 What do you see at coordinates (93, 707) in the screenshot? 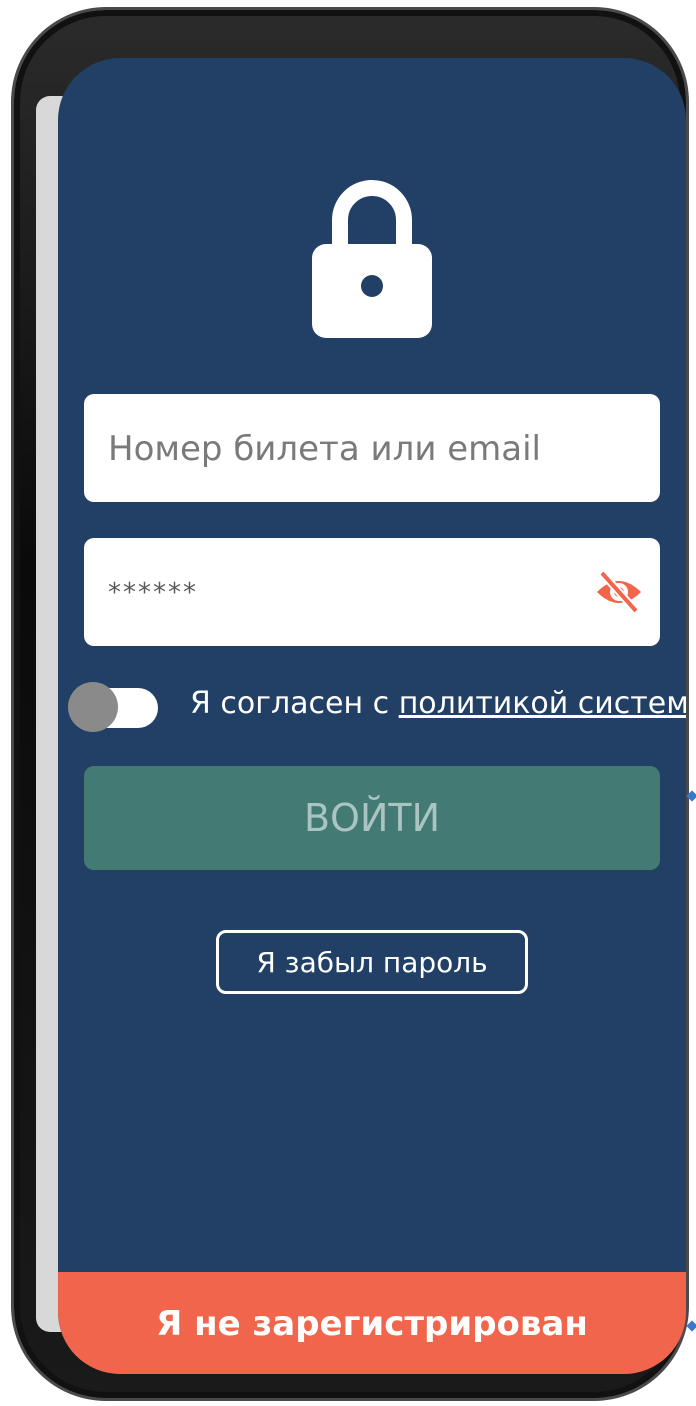
I see `toggle-knob` at bounding box center [93, 707].